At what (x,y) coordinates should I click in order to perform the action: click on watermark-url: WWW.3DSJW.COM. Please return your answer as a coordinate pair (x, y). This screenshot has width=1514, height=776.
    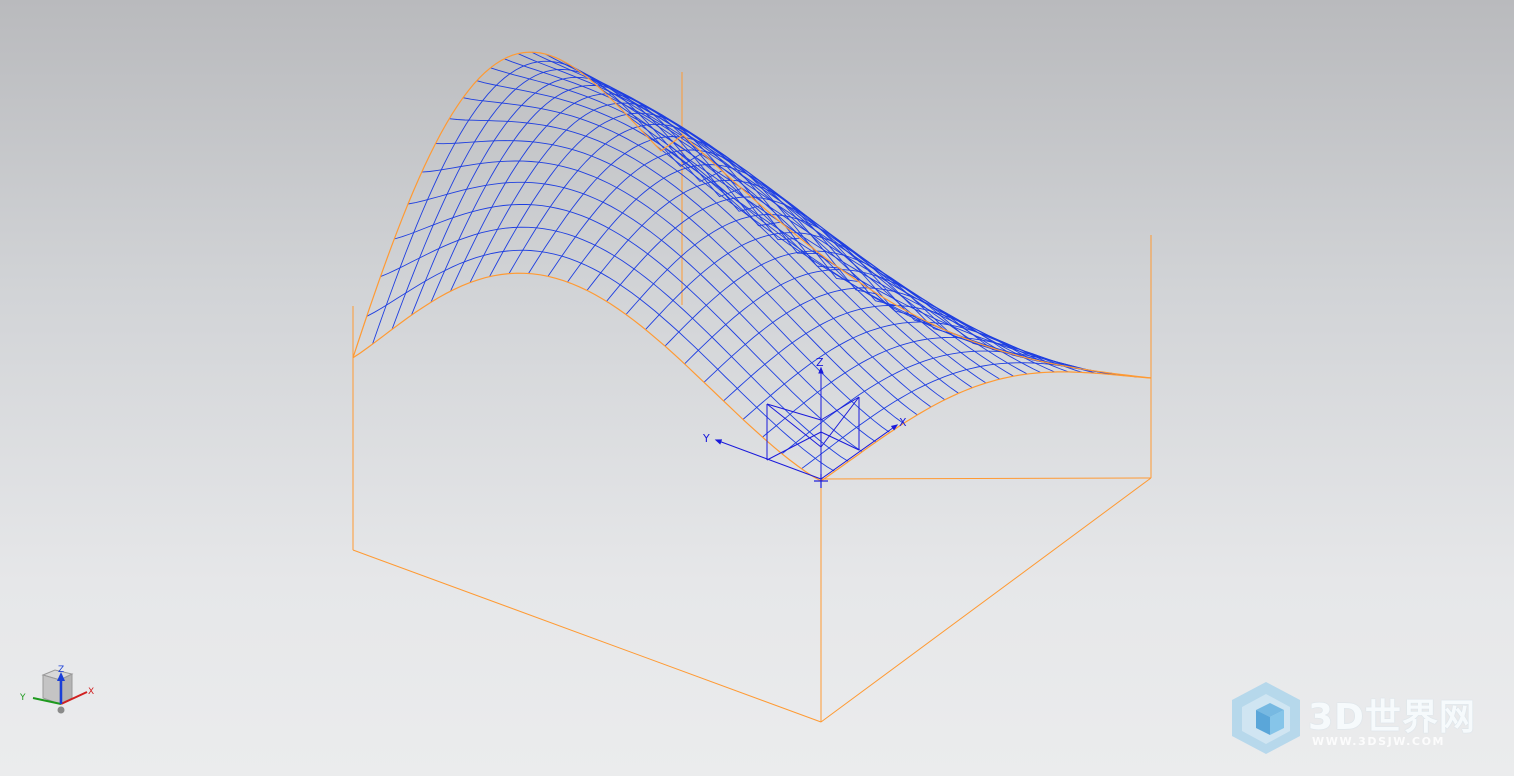
    Looking at the image, I should click on (1379, 741).